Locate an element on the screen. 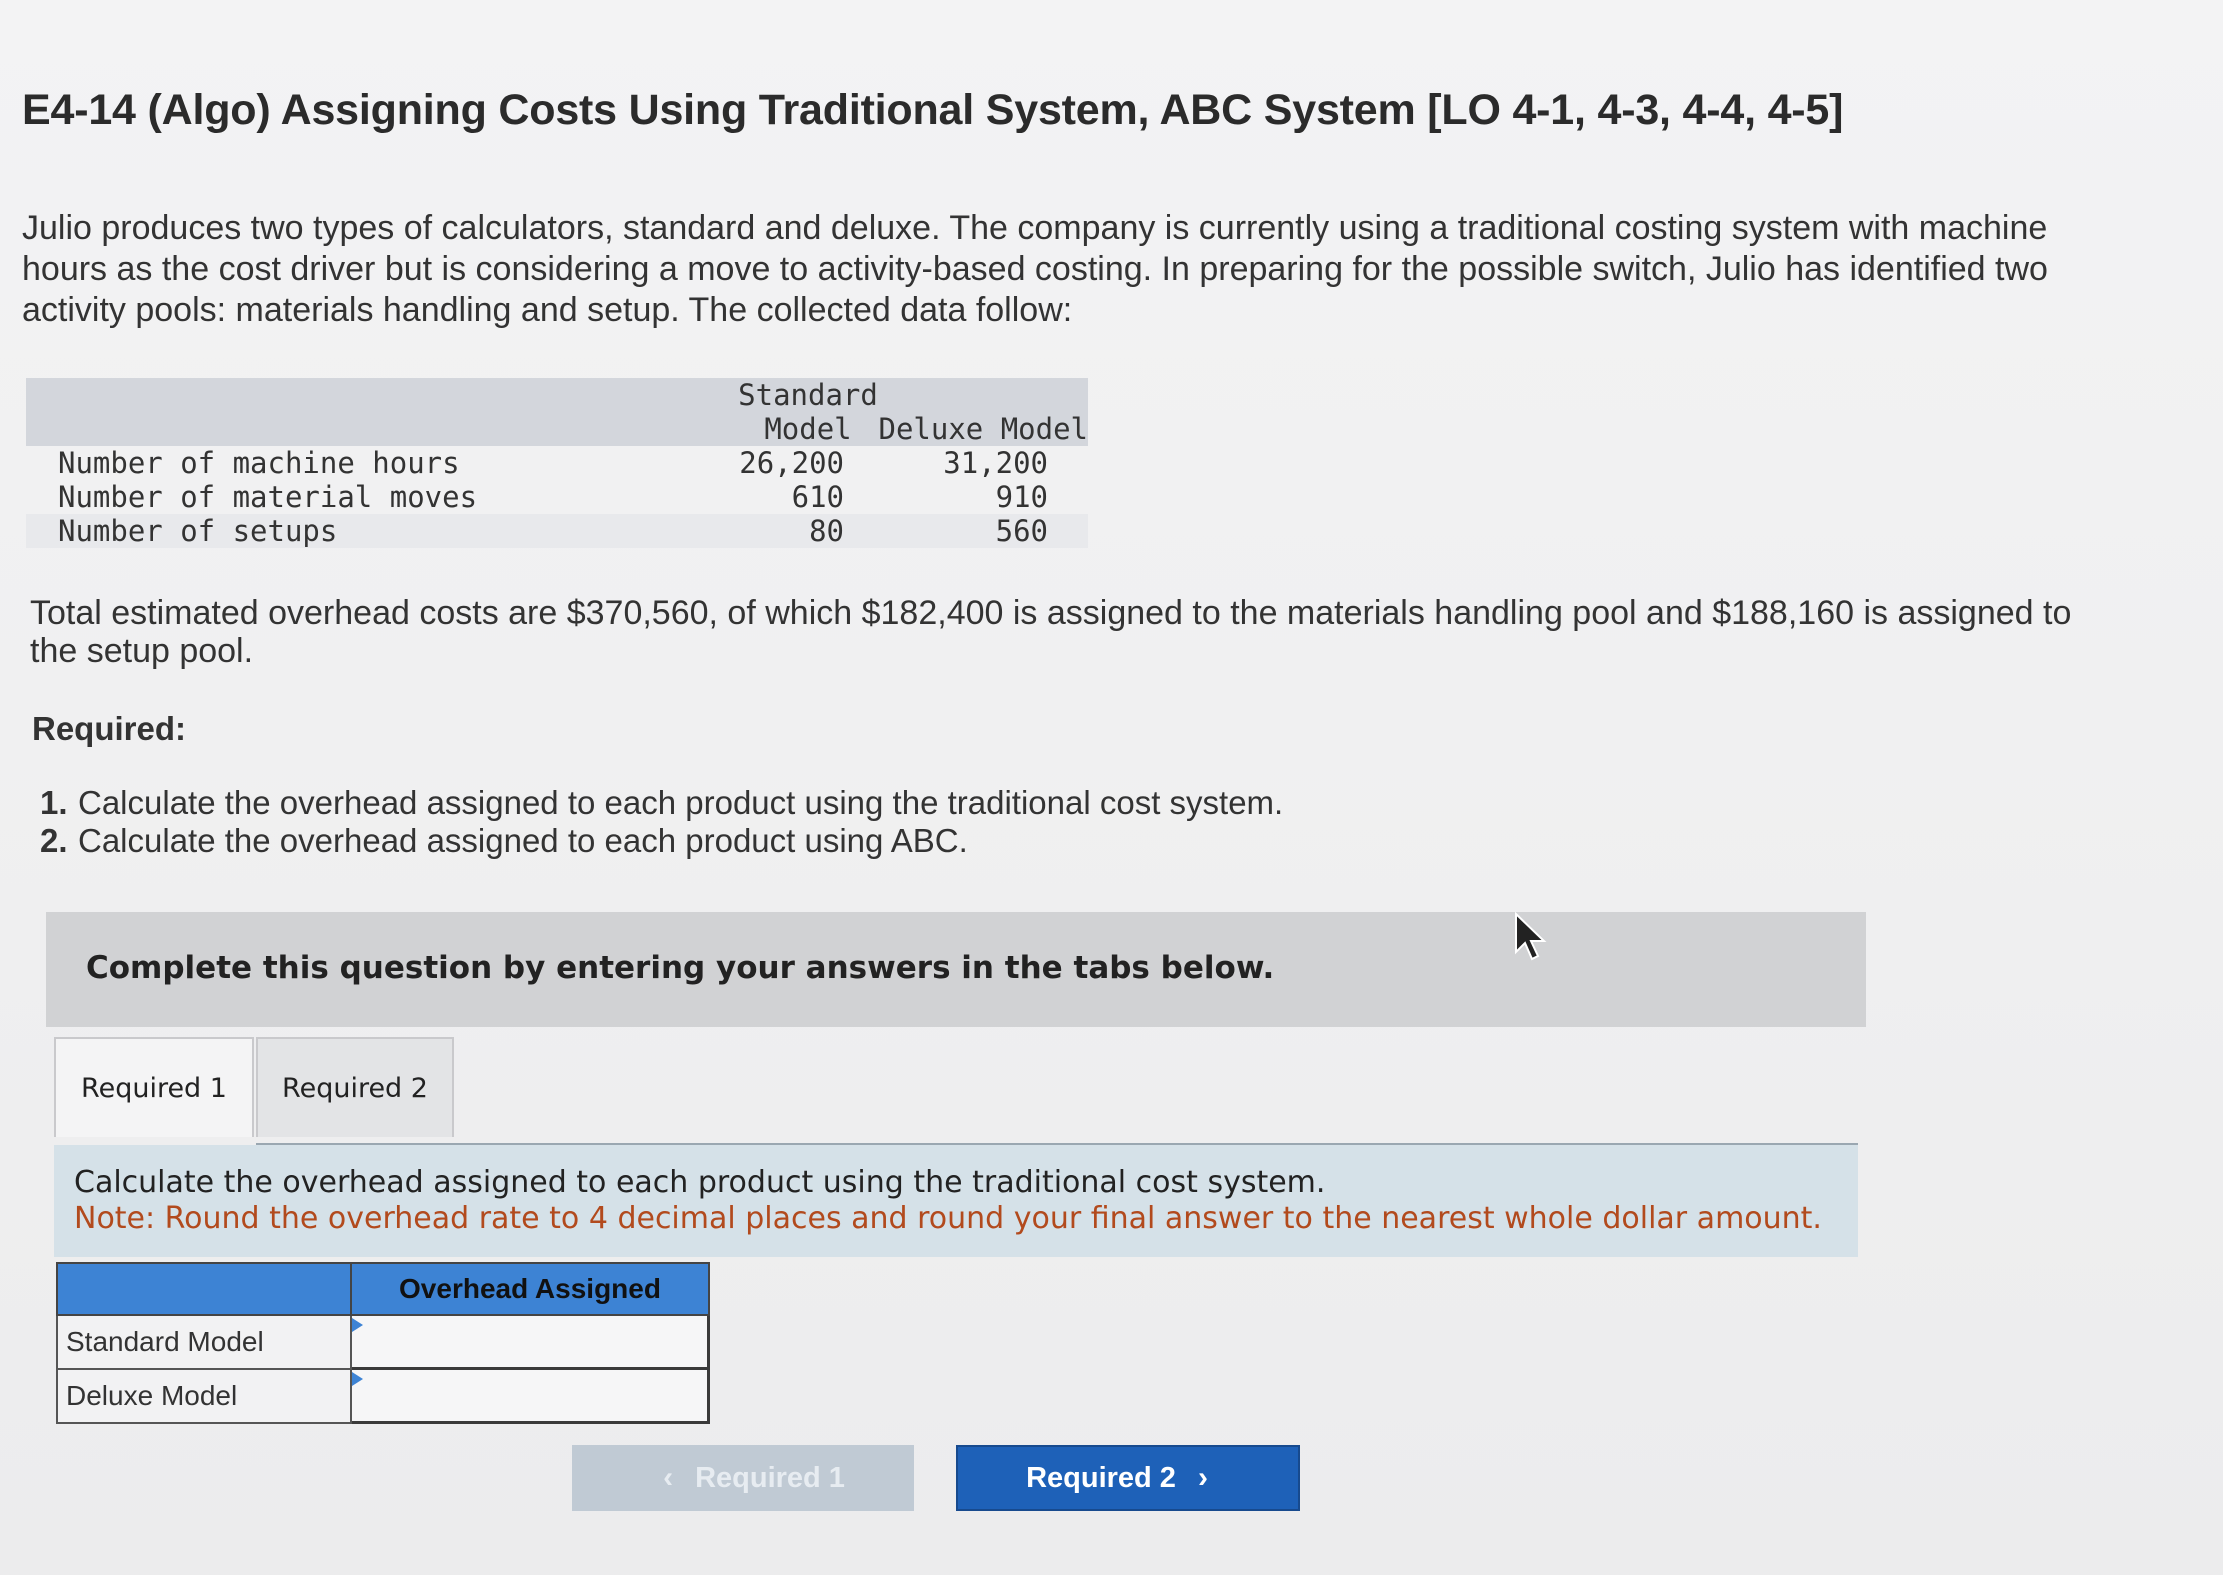 The width and height of the screenshot is (2223, 1575). tab-label: Required 2 is located at coordinates (355, 1088).